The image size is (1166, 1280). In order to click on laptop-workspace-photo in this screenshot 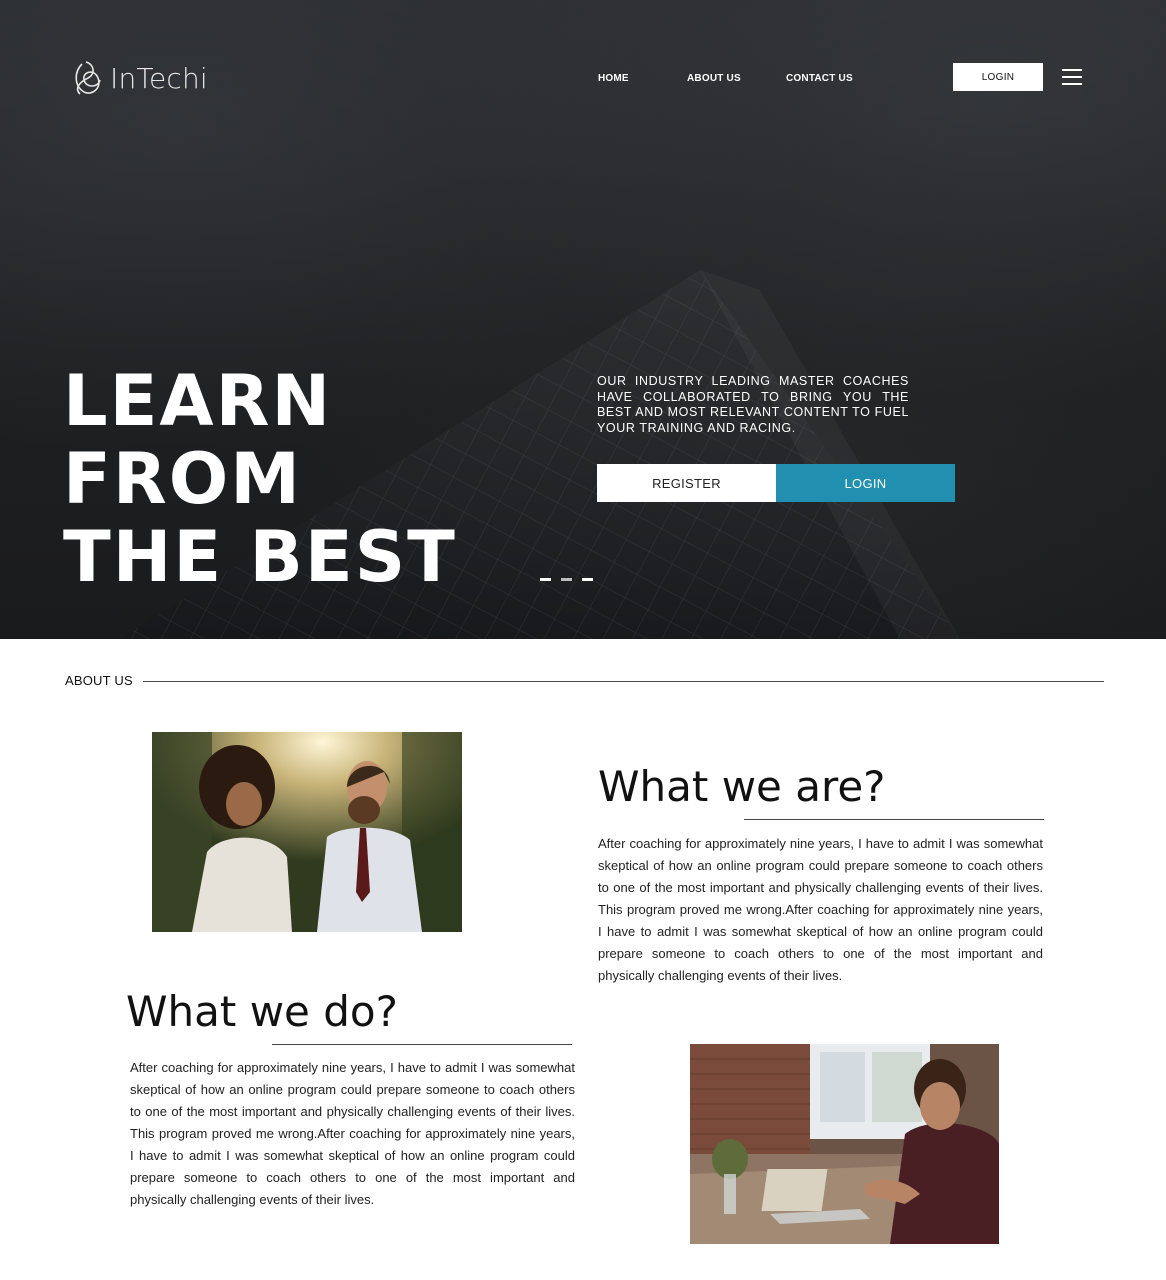, I will do `click(844, 1144)`.